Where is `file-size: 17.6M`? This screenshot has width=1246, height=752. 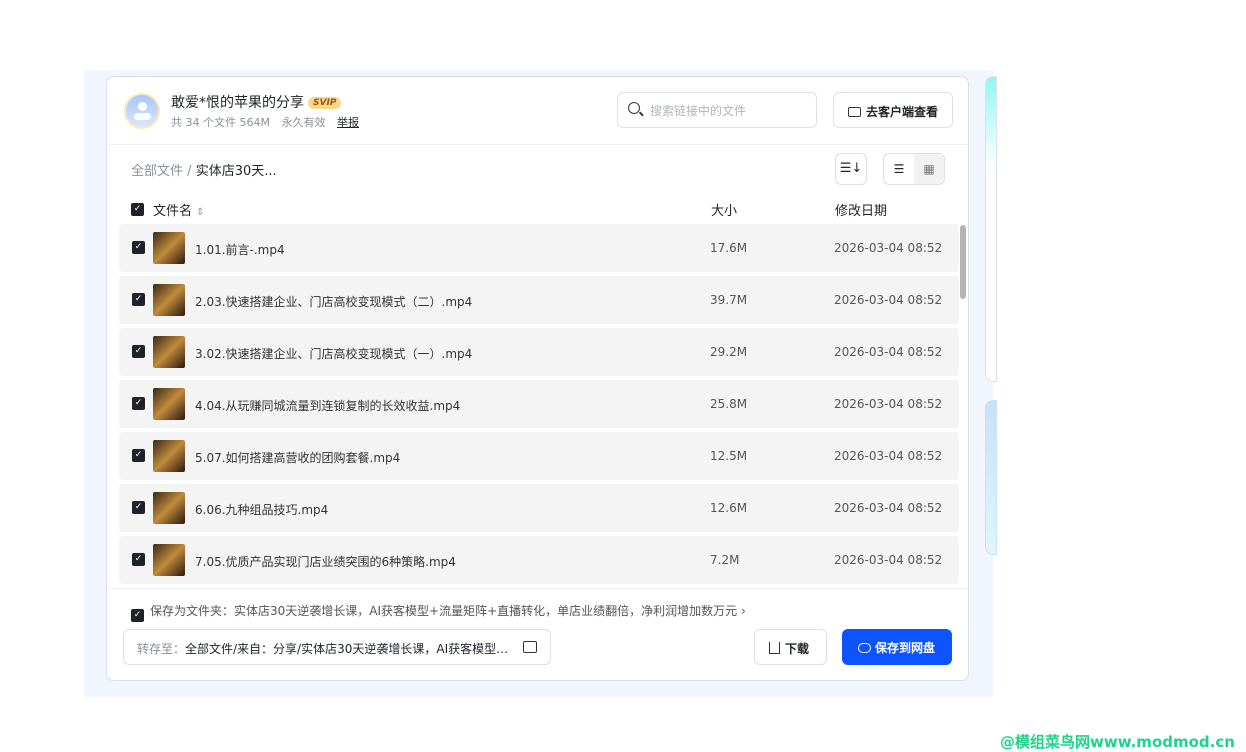 file-size: 17.6M is located at coordinates (729, 248).